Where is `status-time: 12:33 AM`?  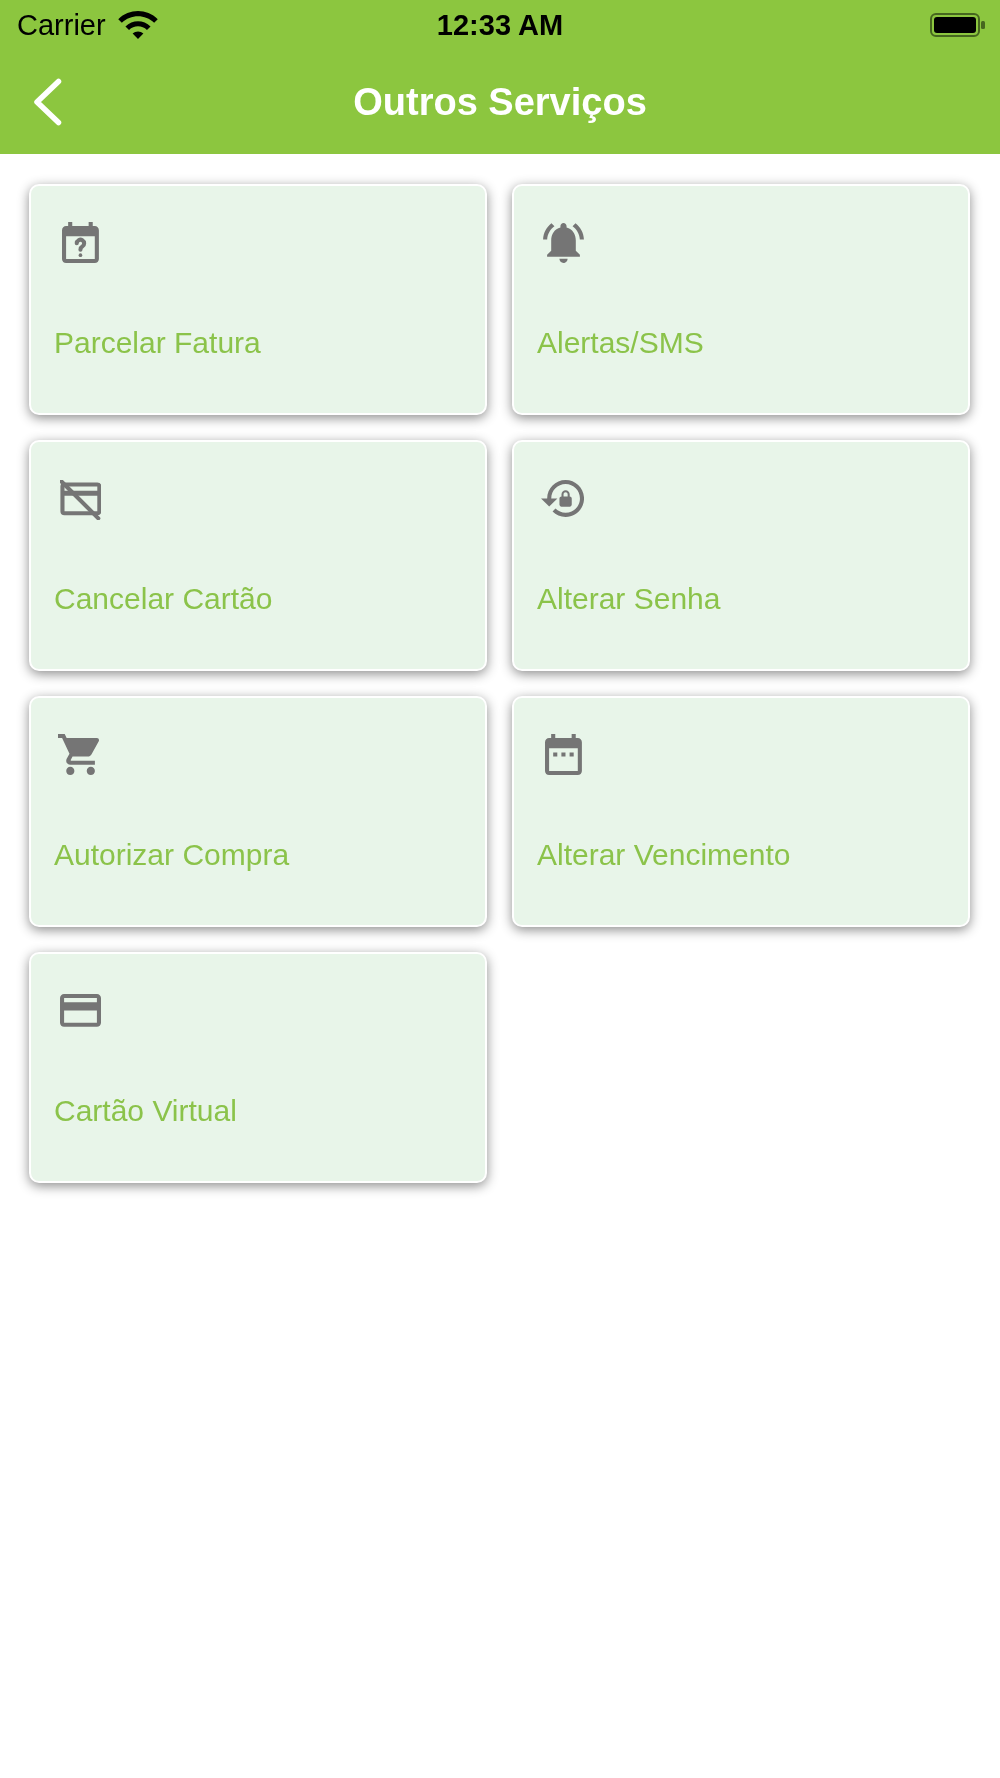 status-time: 12:33 AM is located at coordinates (500, 25).